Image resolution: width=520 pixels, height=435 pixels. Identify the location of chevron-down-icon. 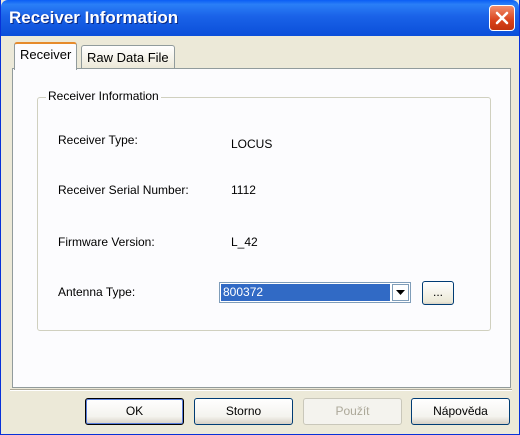
(400, 292).